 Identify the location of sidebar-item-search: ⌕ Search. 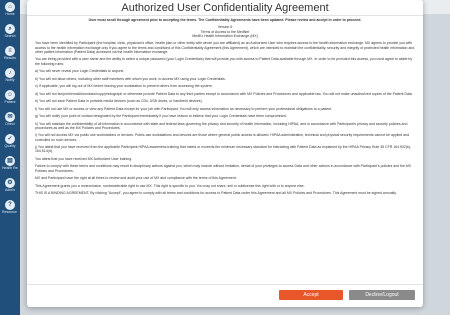
(10, 33).